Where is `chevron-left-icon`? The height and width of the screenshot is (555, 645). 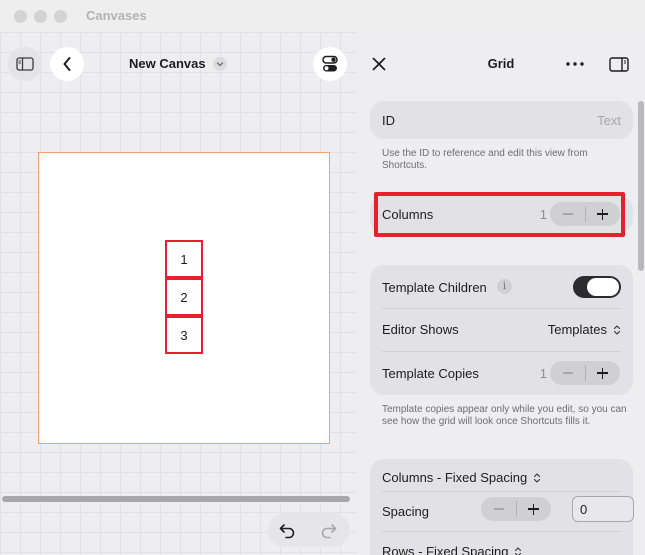 chevron-left-icon is located at coordinates (67, 64).